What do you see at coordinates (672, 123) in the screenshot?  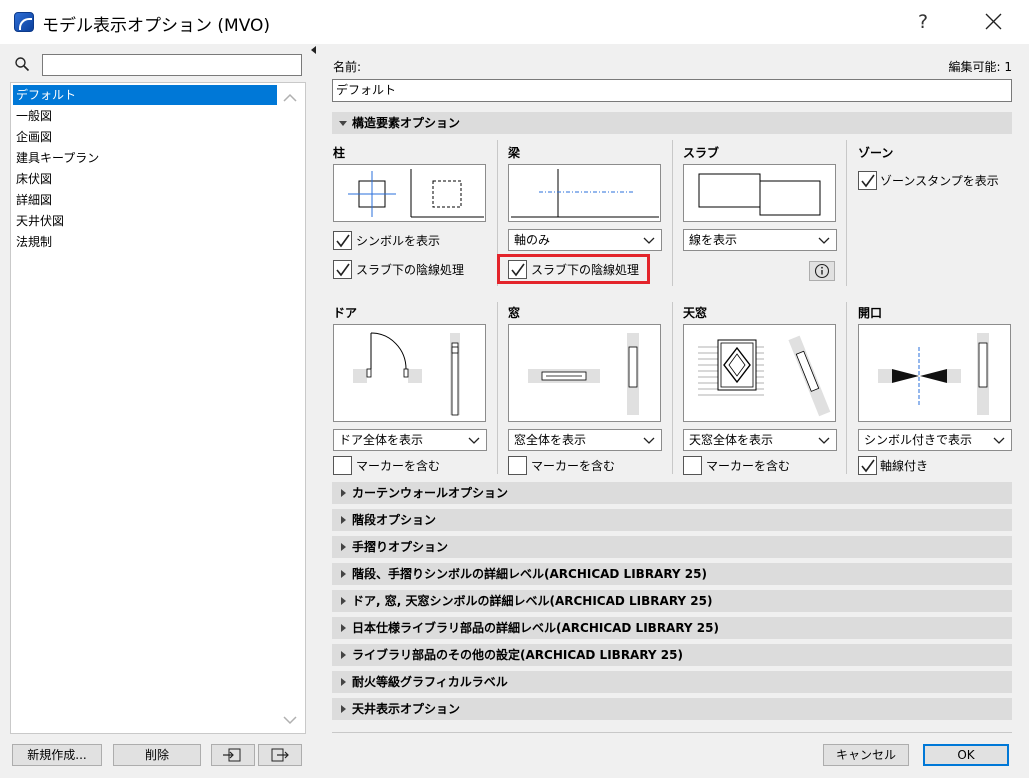 I see `structural-options-header: 構造要素オプション` at bounding box center [672, 123].